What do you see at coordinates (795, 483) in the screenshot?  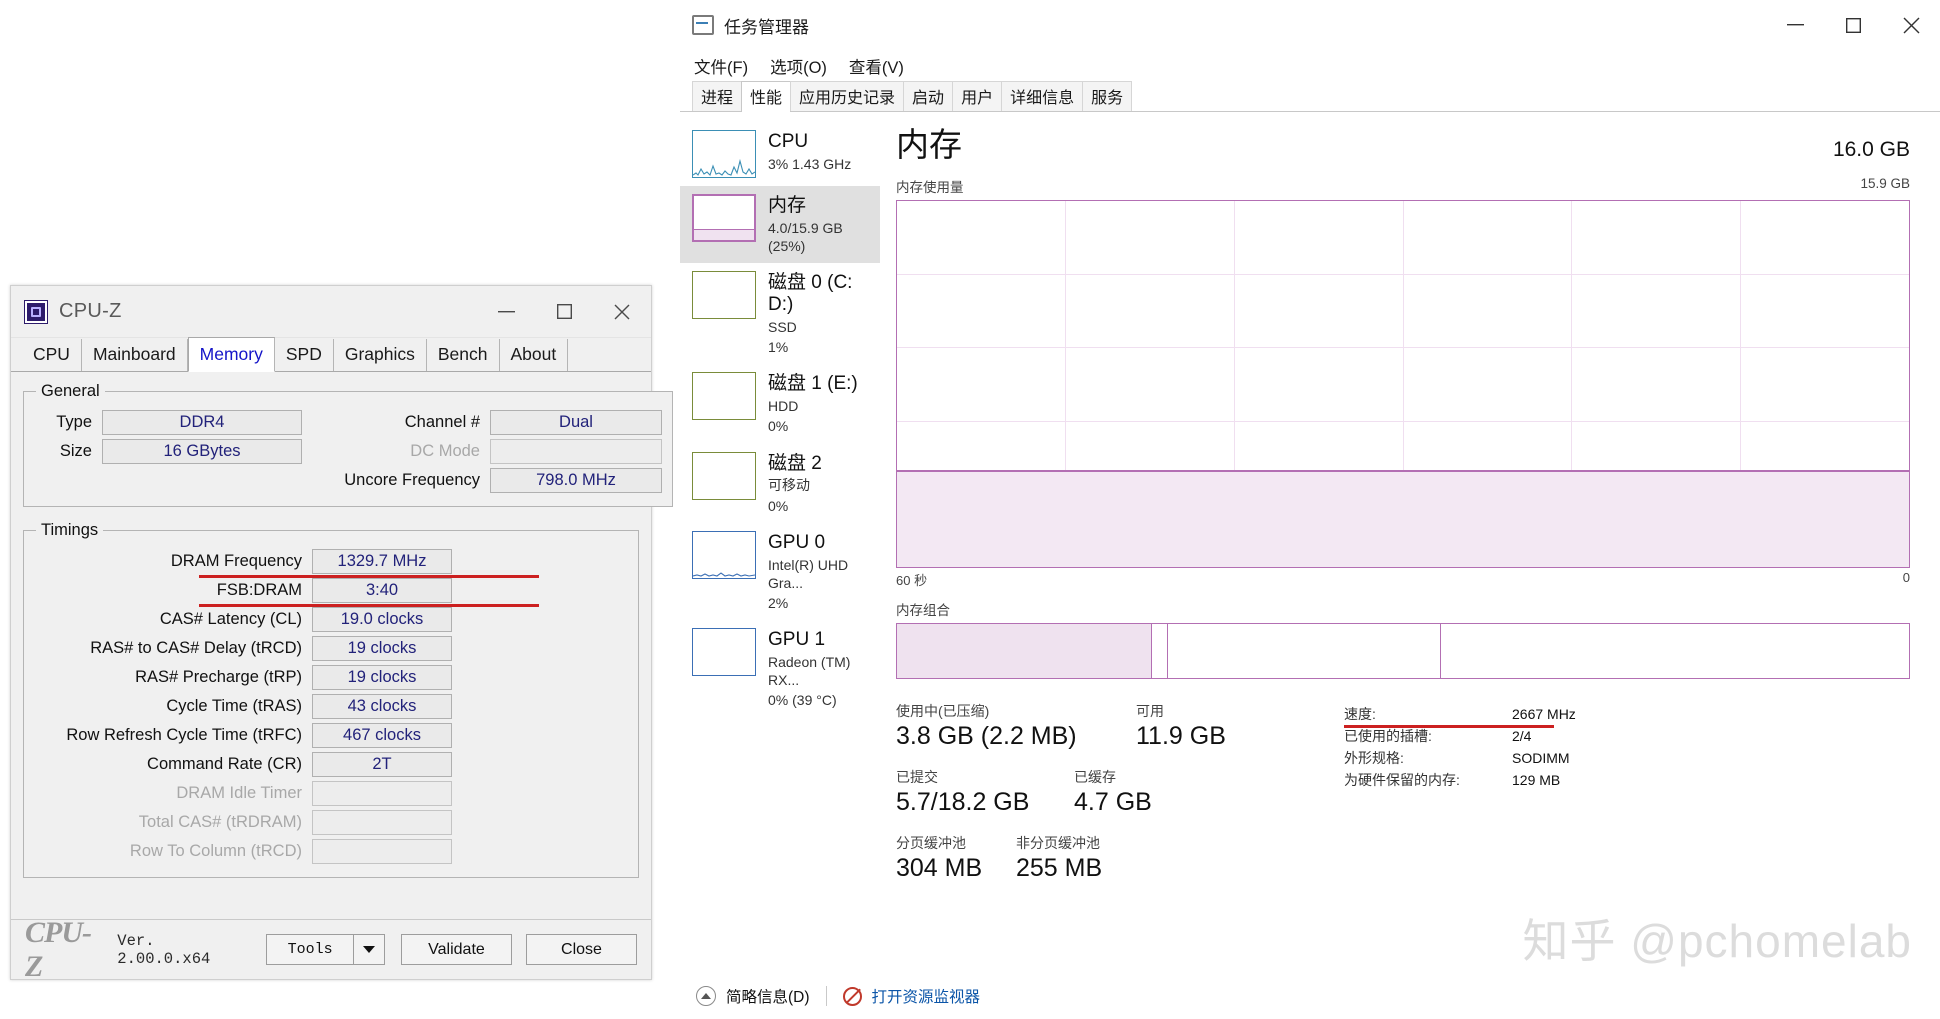 I see `sidebar-item-disk-2-text: 磁盘 2 可移动 0%` at bounding box center [795, 483].